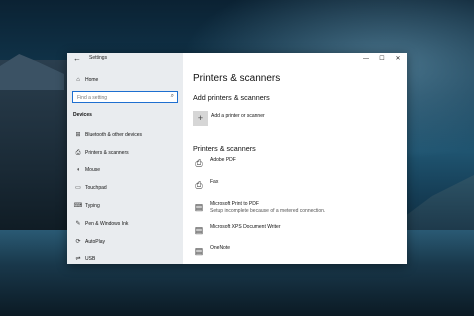 The height and width of the screenshot is (316, 474). Describe the element at coordinates (125, 259) in the screenshot. I see `sidebar-item-usb: ⇌ USB` at that location.